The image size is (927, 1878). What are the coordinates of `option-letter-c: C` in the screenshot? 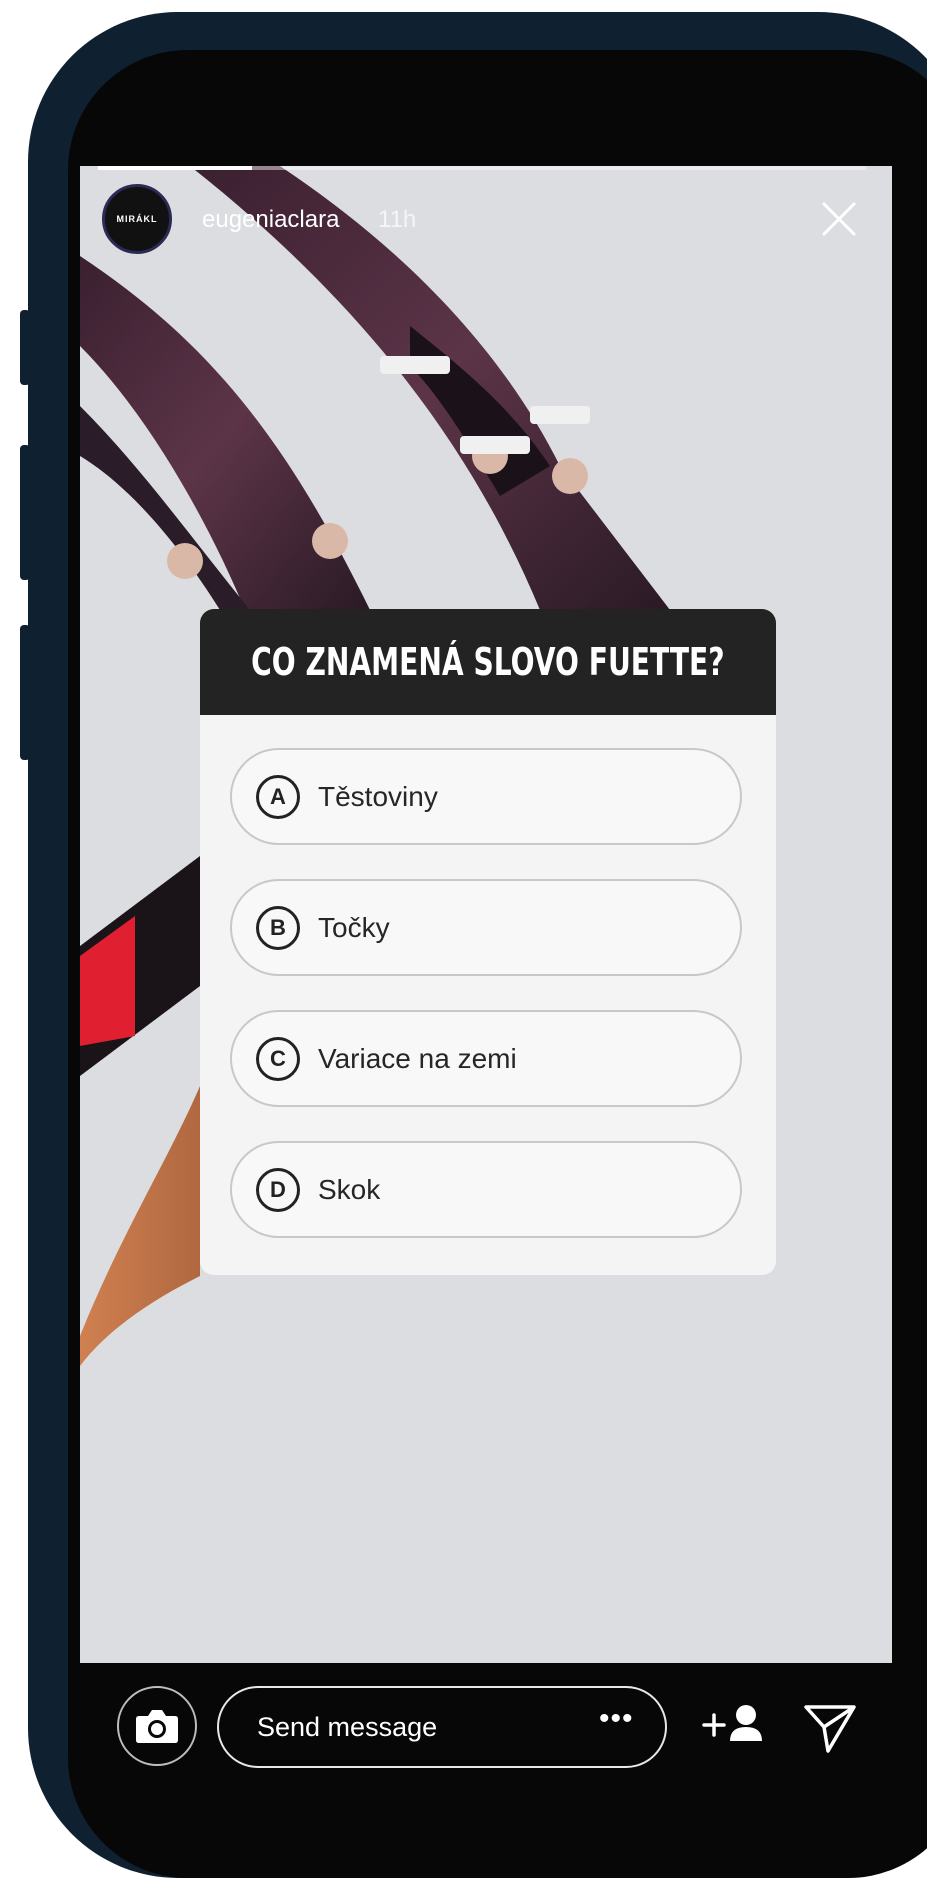 It's located at (278, 1058).